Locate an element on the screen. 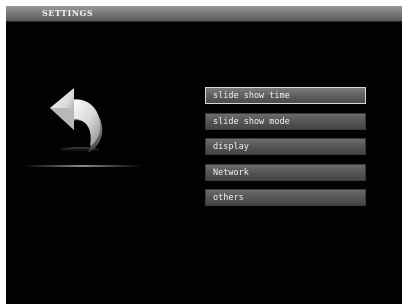 Image resolution: width=406 pixels, height=308 pixels. menu-item-slide-show-time: slide show time is located at coordinates (285, 95).